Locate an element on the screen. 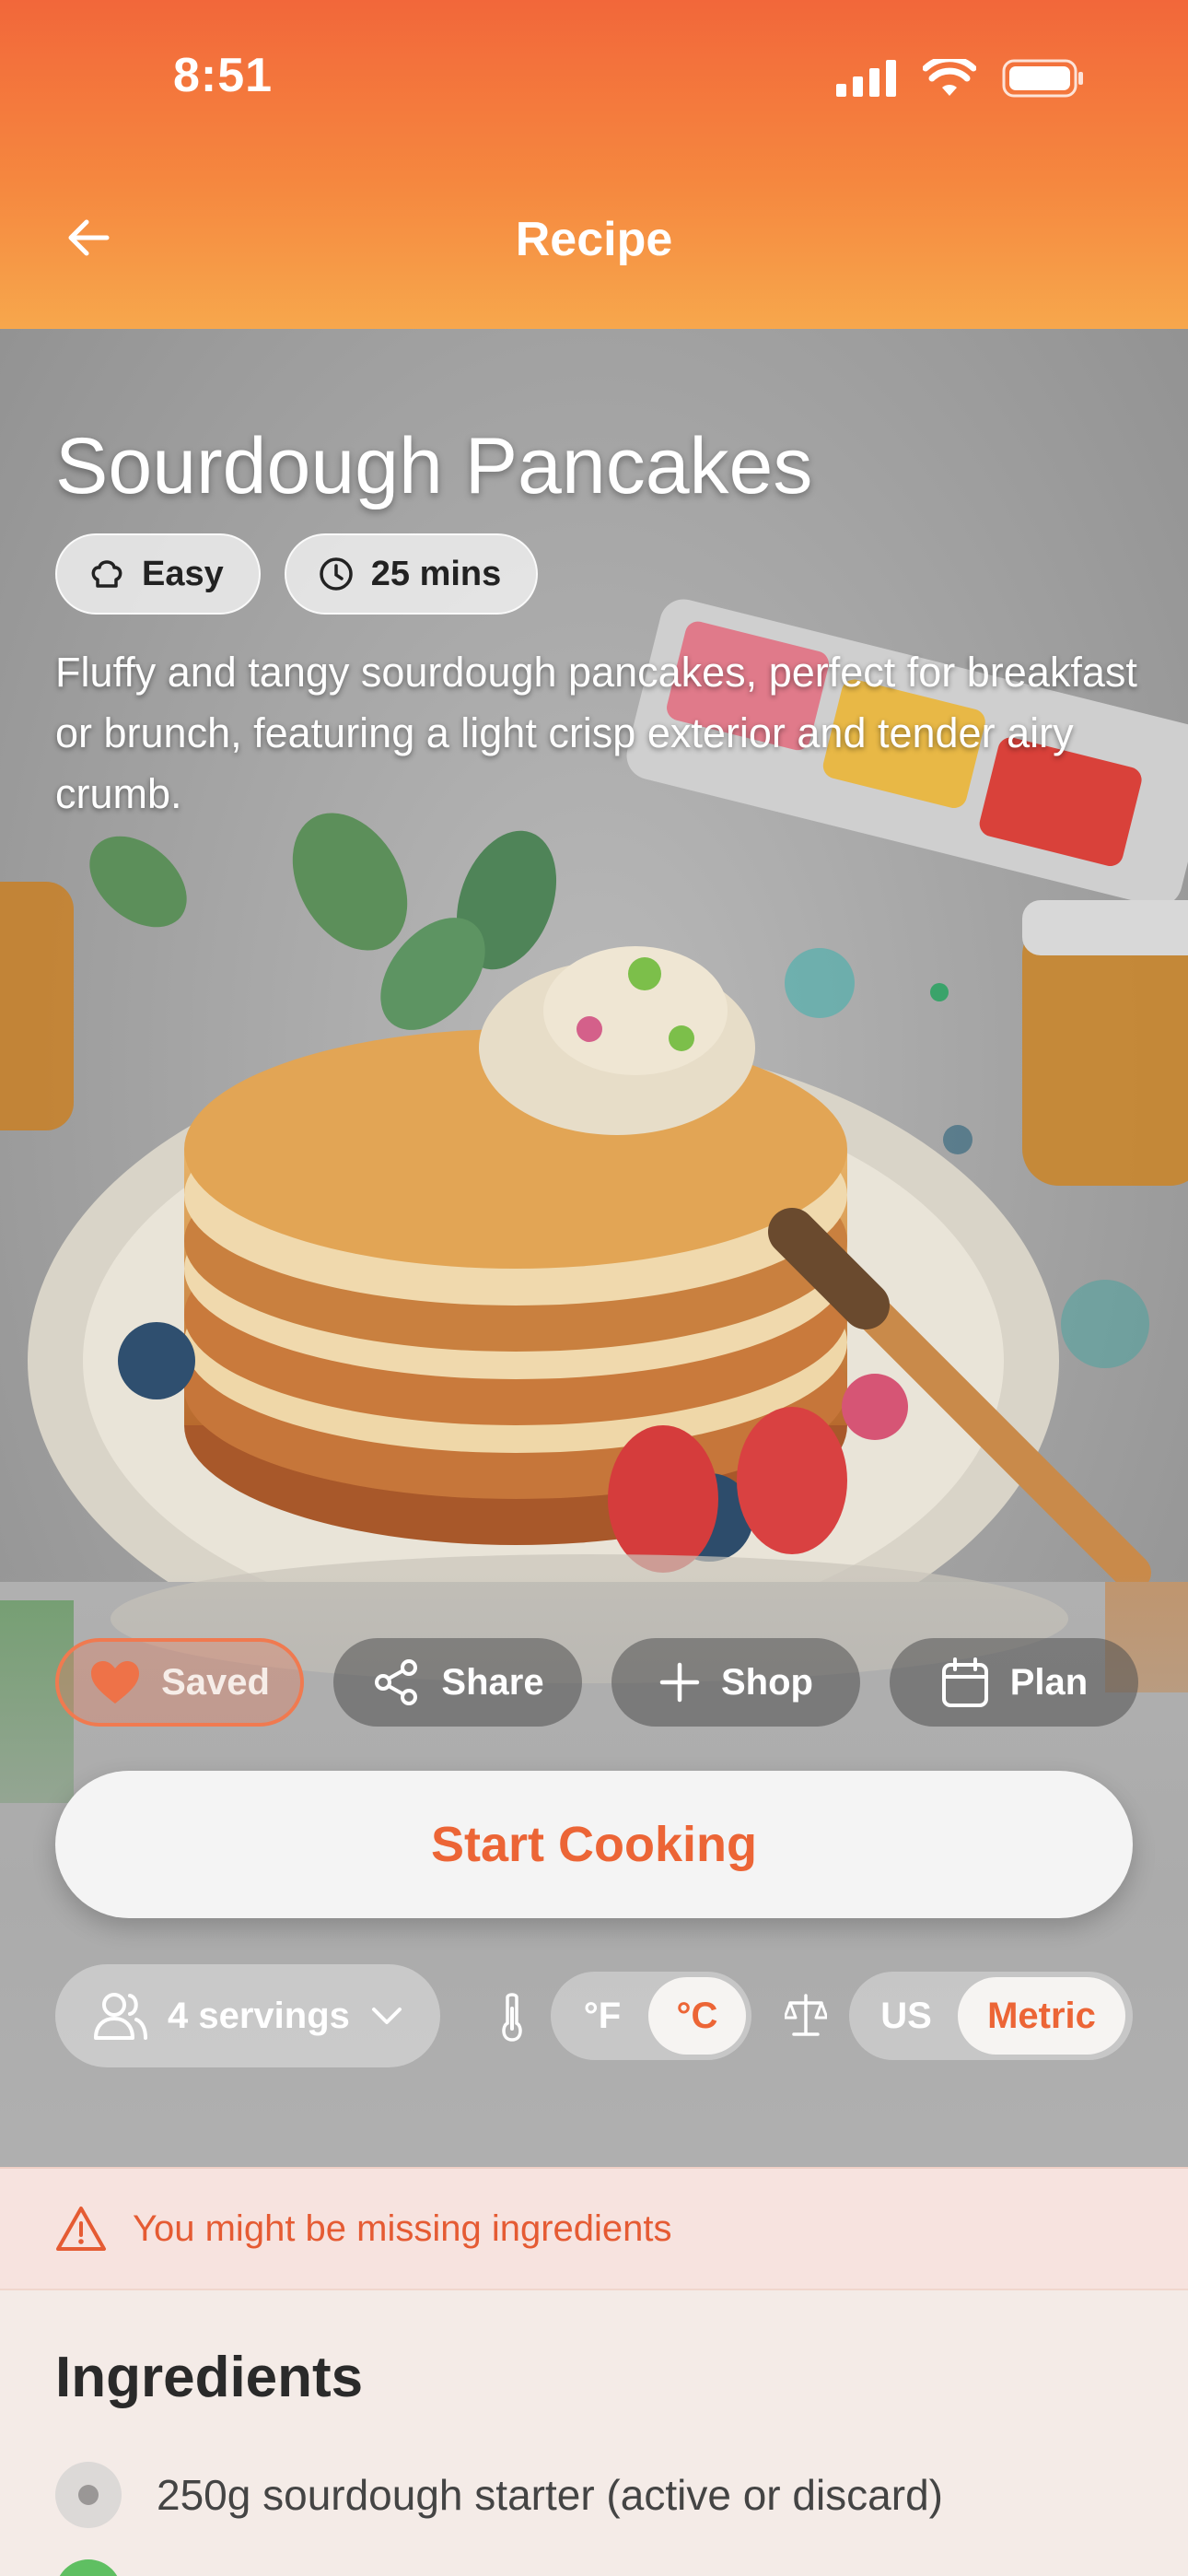 The image size is (1188, 2576). difficulty-label: Easy is located at coordinates (183, 573).